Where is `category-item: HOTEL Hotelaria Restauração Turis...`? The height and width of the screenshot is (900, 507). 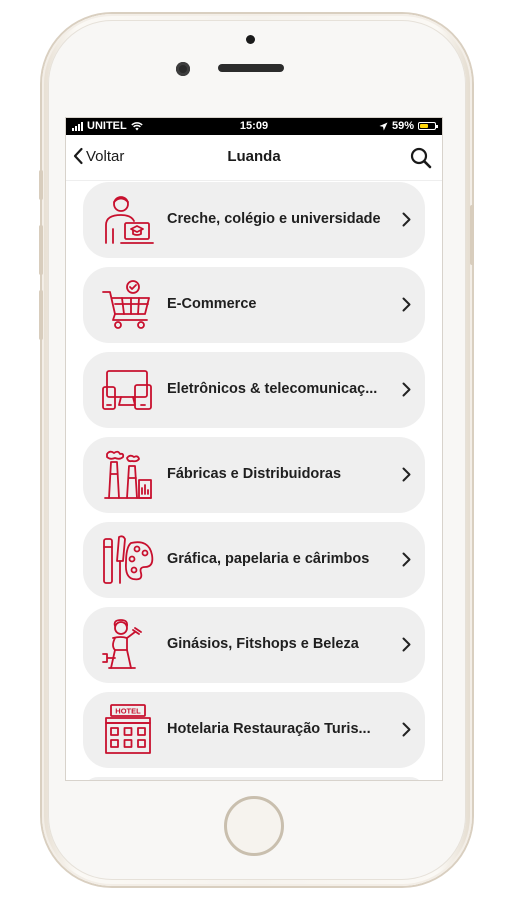 category-item: HOTEL Hotelaria Restauração Turis... is located at coordinates (254, 730).